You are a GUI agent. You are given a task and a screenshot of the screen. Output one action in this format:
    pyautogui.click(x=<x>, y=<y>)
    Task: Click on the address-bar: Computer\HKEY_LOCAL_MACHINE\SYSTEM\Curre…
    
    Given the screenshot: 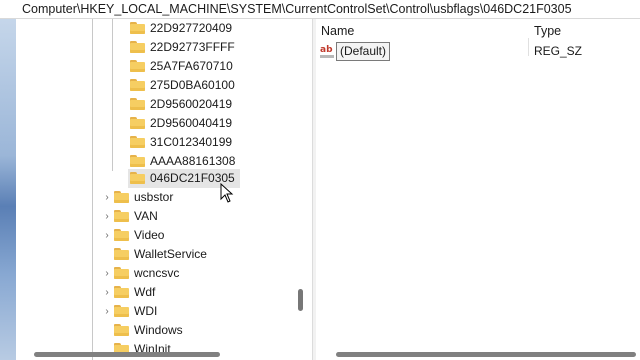 What is the action you would take?
    pyautogui.click(x=320, y=9)
    